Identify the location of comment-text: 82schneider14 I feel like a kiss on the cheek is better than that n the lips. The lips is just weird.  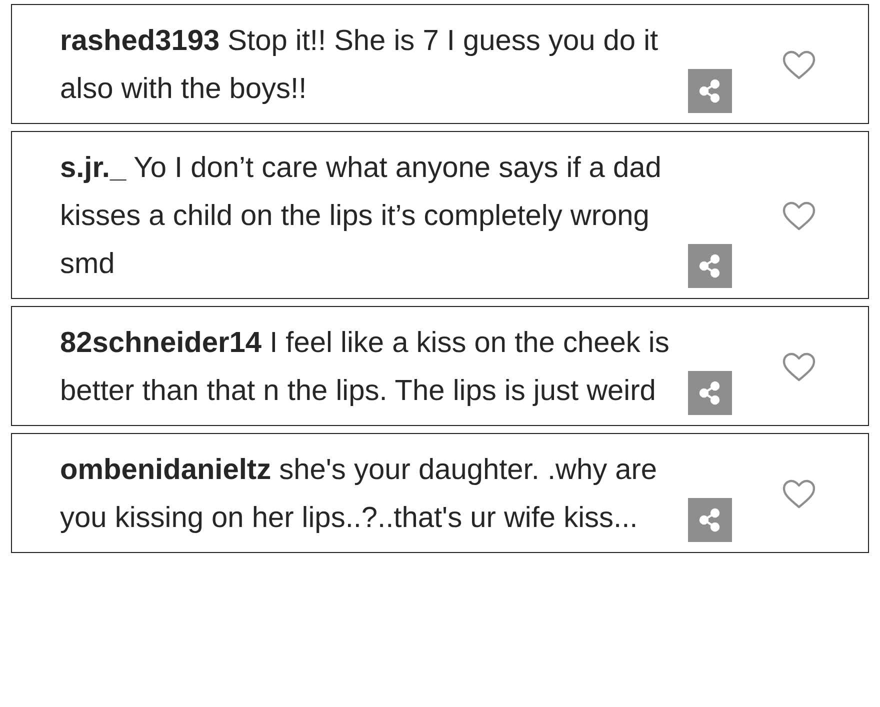
(365, 367).